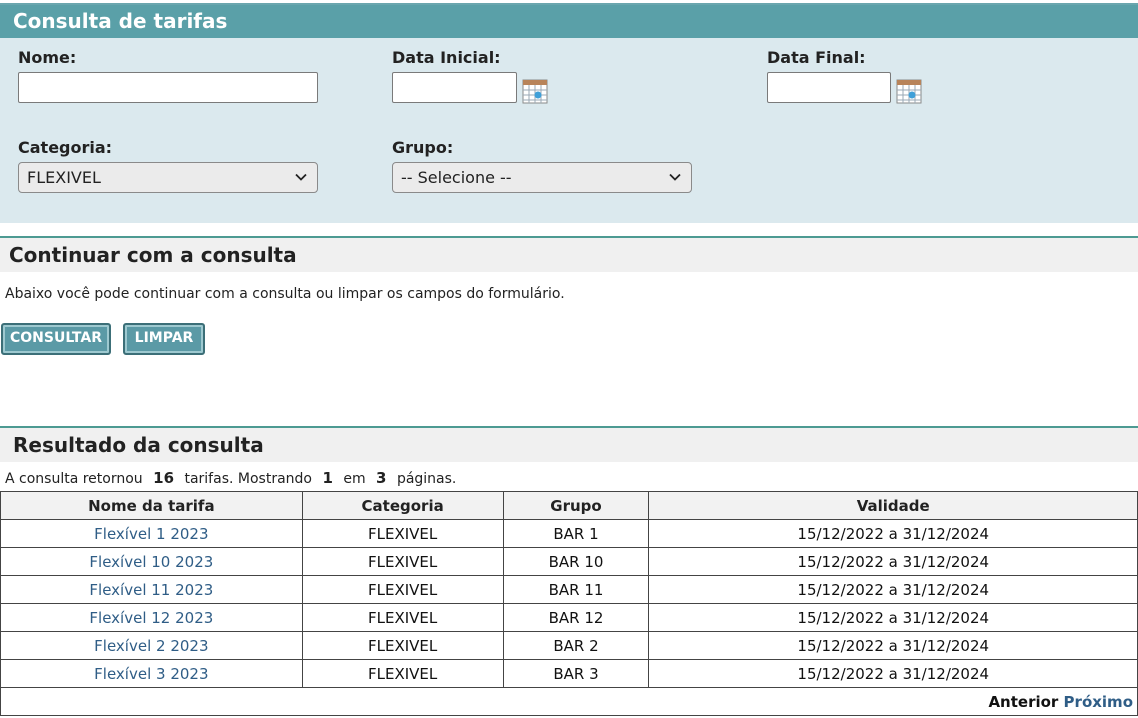  I want to click on data-inicial-label: Data Inicial:, so click(446, 57).